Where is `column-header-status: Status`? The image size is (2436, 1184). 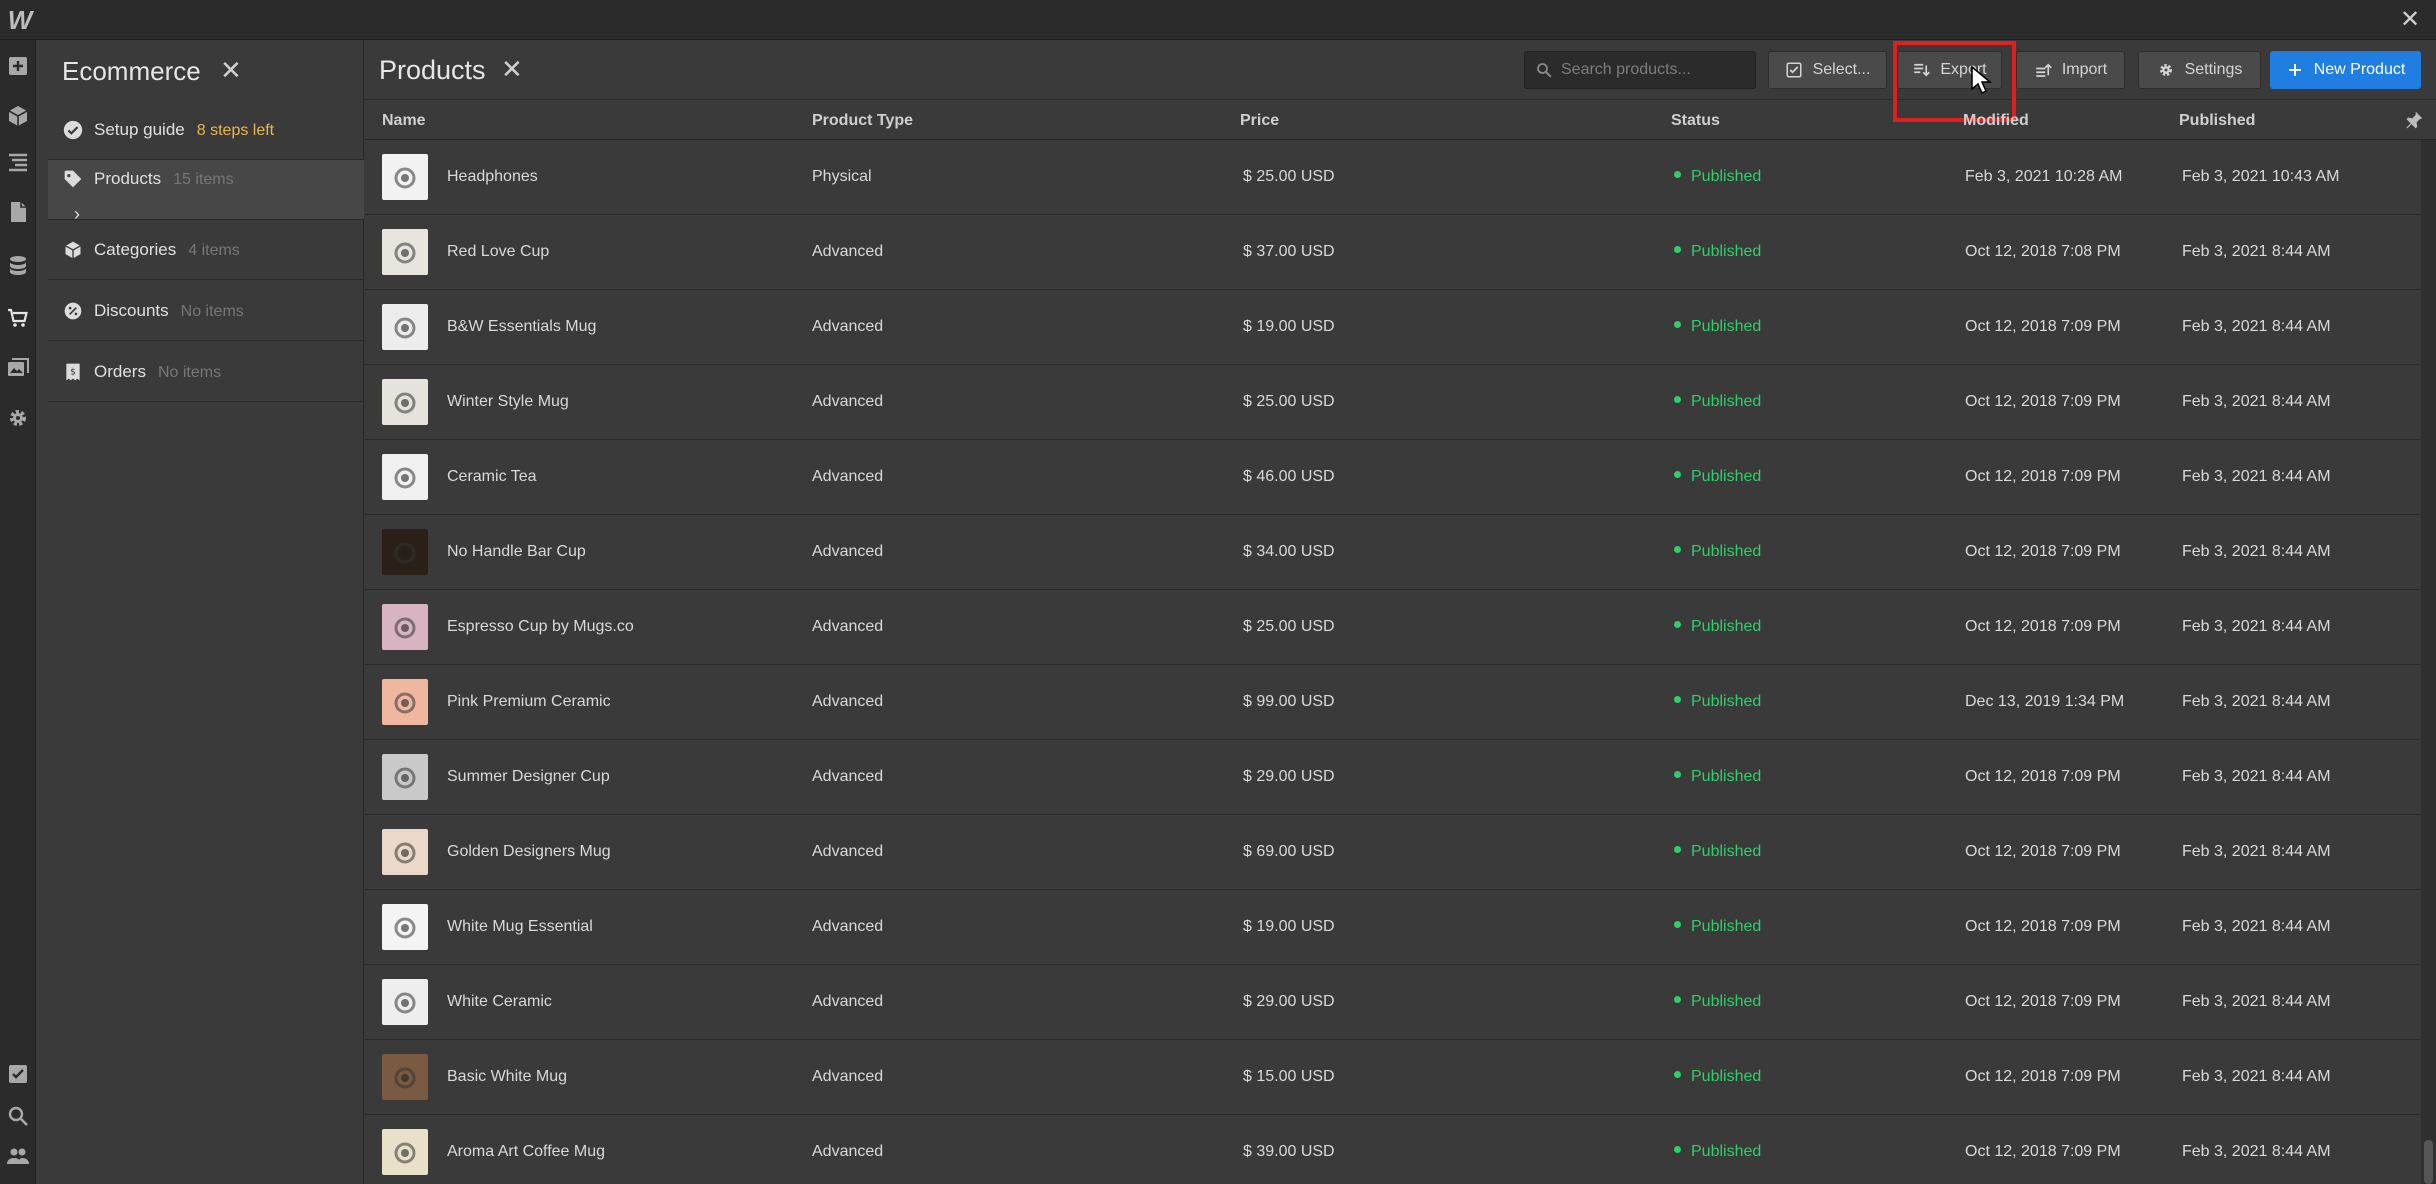 column-header-status: Status is located at coordinates (1695, 121).